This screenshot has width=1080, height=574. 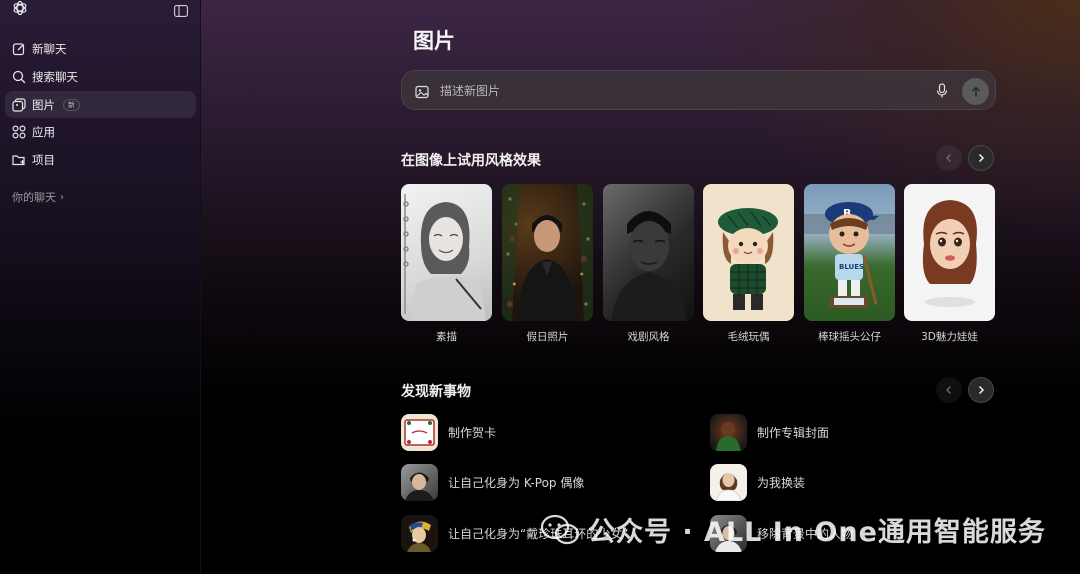 What do you see at coordinates (547, 337) in the screenshot?
I see `style-card-label: 假日照片` at bounding box center [547, 337].